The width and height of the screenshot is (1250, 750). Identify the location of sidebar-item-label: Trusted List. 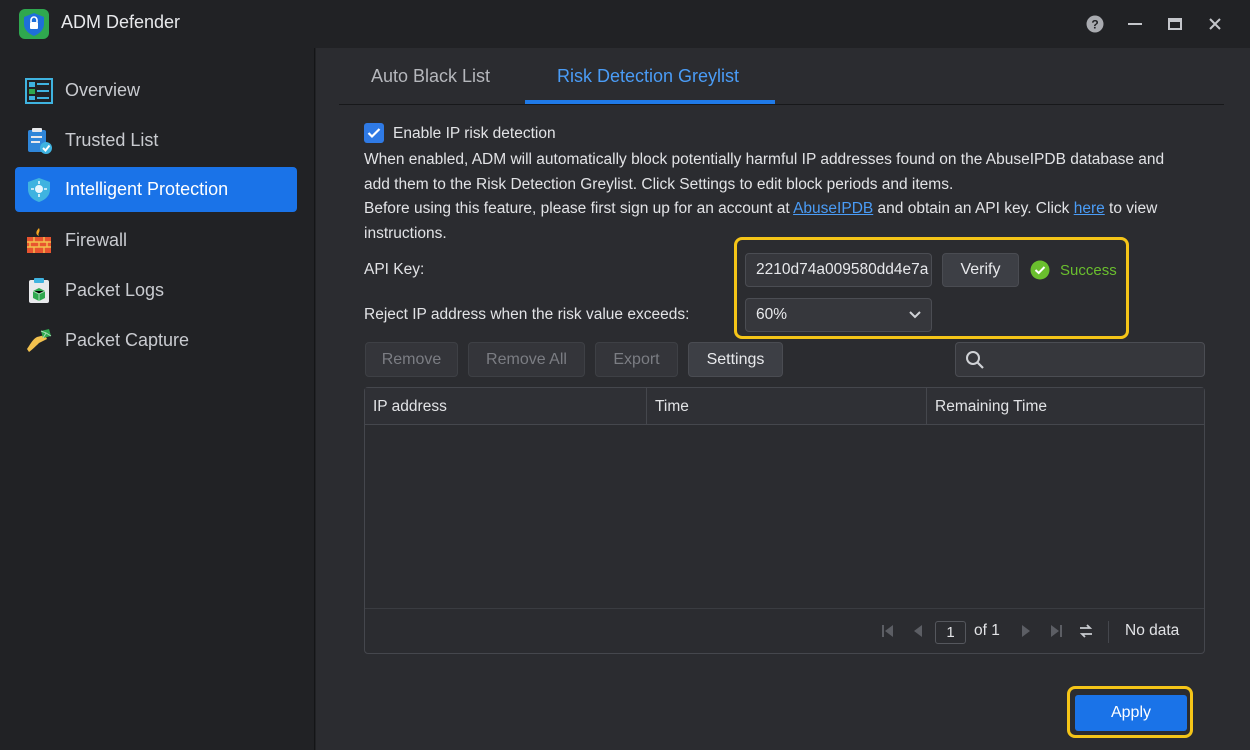
(112, 140).